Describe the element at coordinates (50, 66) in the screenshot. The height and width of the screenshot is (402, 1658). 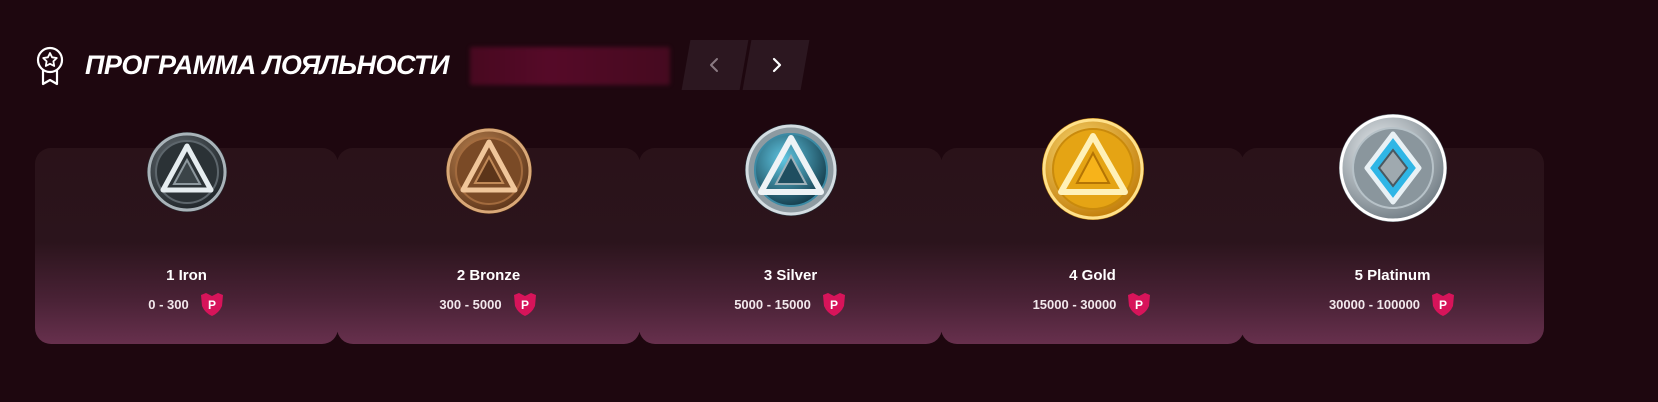
I see `award-ribbon-icon` at that location.